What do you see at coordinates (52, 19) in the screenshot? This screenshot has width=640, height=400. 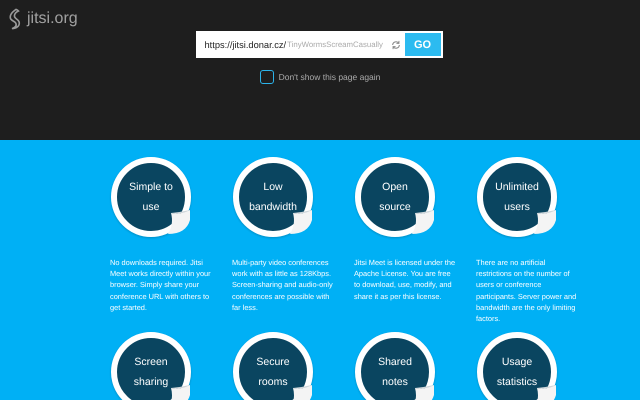 I see `logo-text: jitsi.org` at bounding box center [52, 19].